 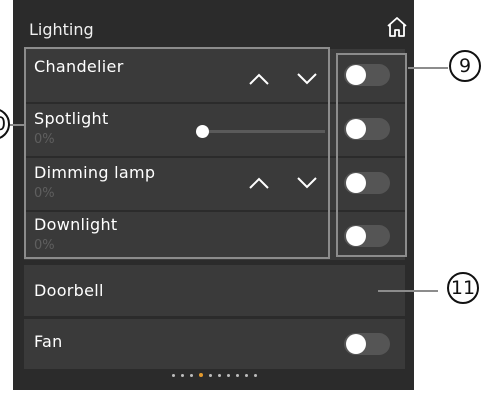 What do you see at coordinates (463, 288) in the screenshot?
I see `callout-11: 11` at bounding box center [463, 288].